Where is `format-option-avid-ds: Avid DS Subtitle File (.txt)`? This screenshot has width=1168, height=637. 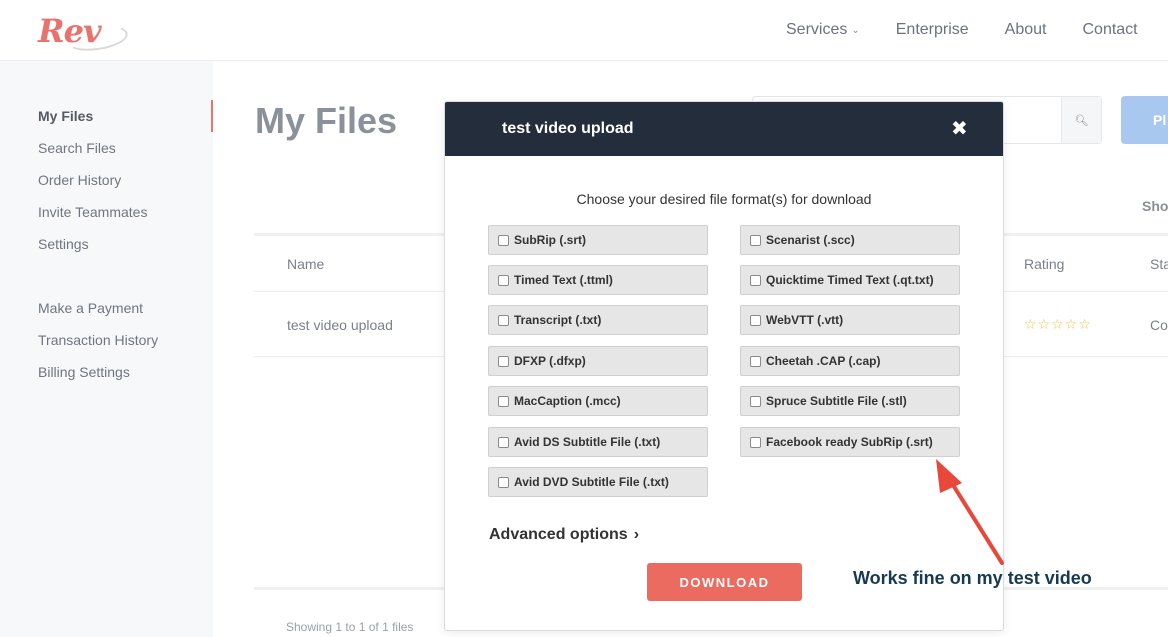
format-option-avid-ds: Avid DS Subtitle File (.txt) is located at coordinates (598, 442).